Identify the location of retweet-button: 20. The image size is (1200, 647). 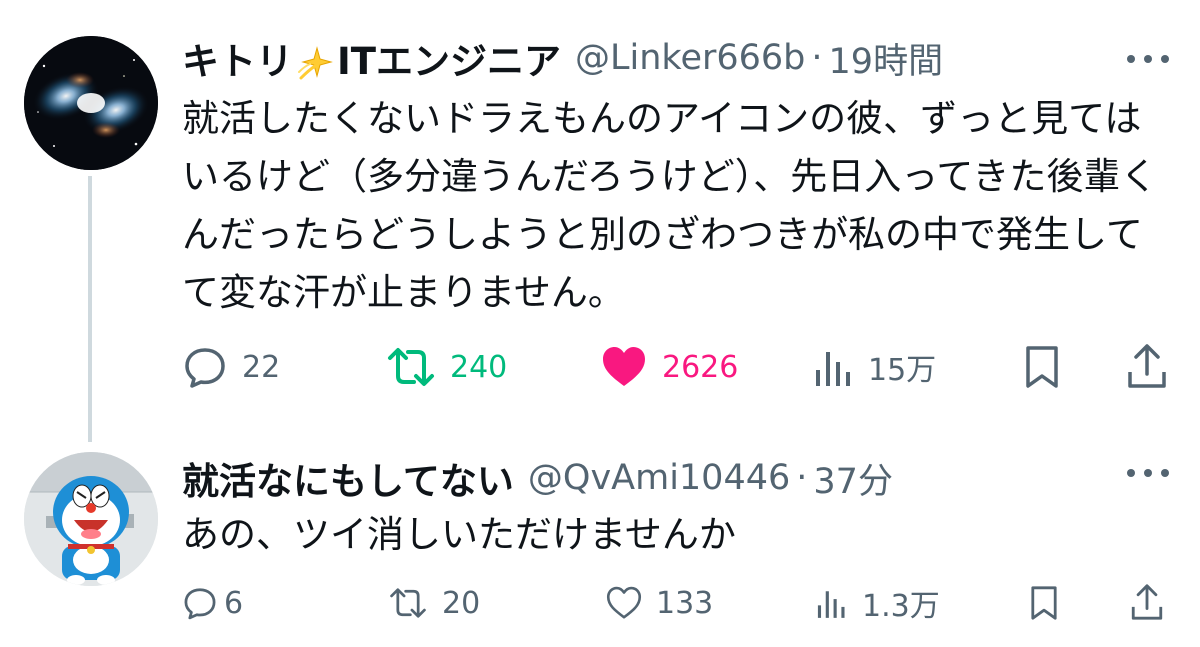
(434, 603).